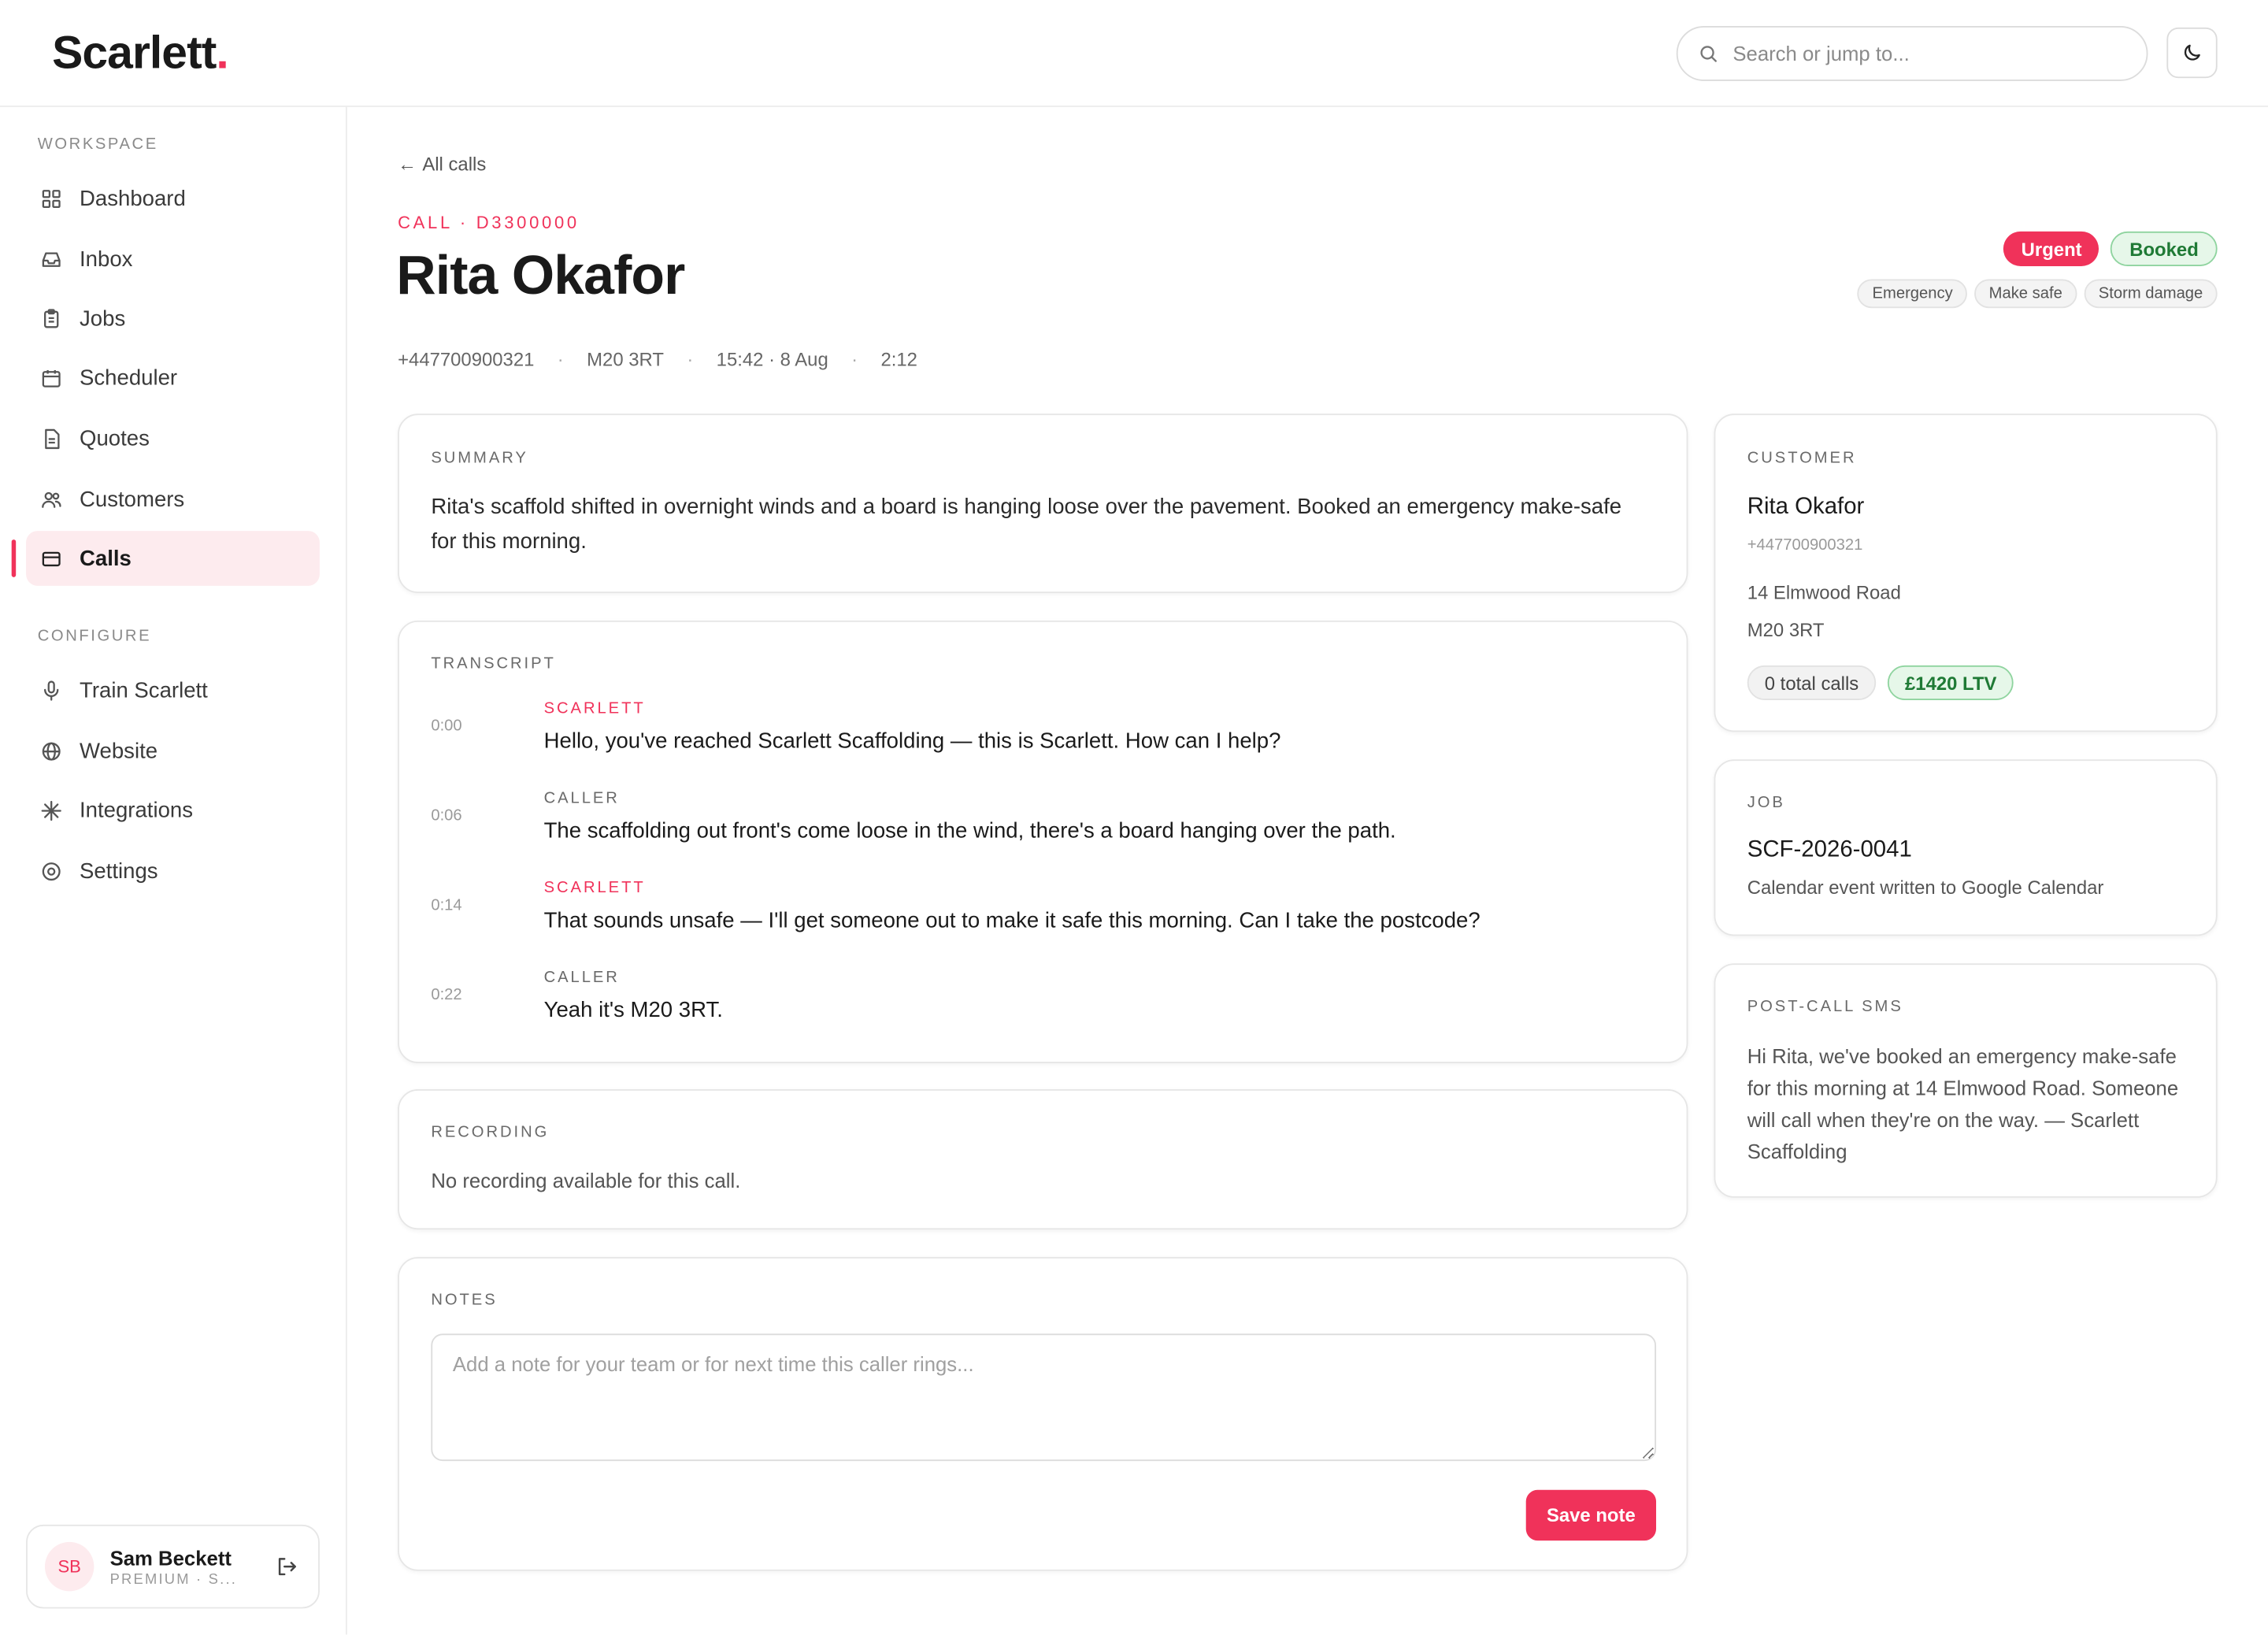  I want to click on sidebar-item-scheduler: Scheduler, so click(173, 378).